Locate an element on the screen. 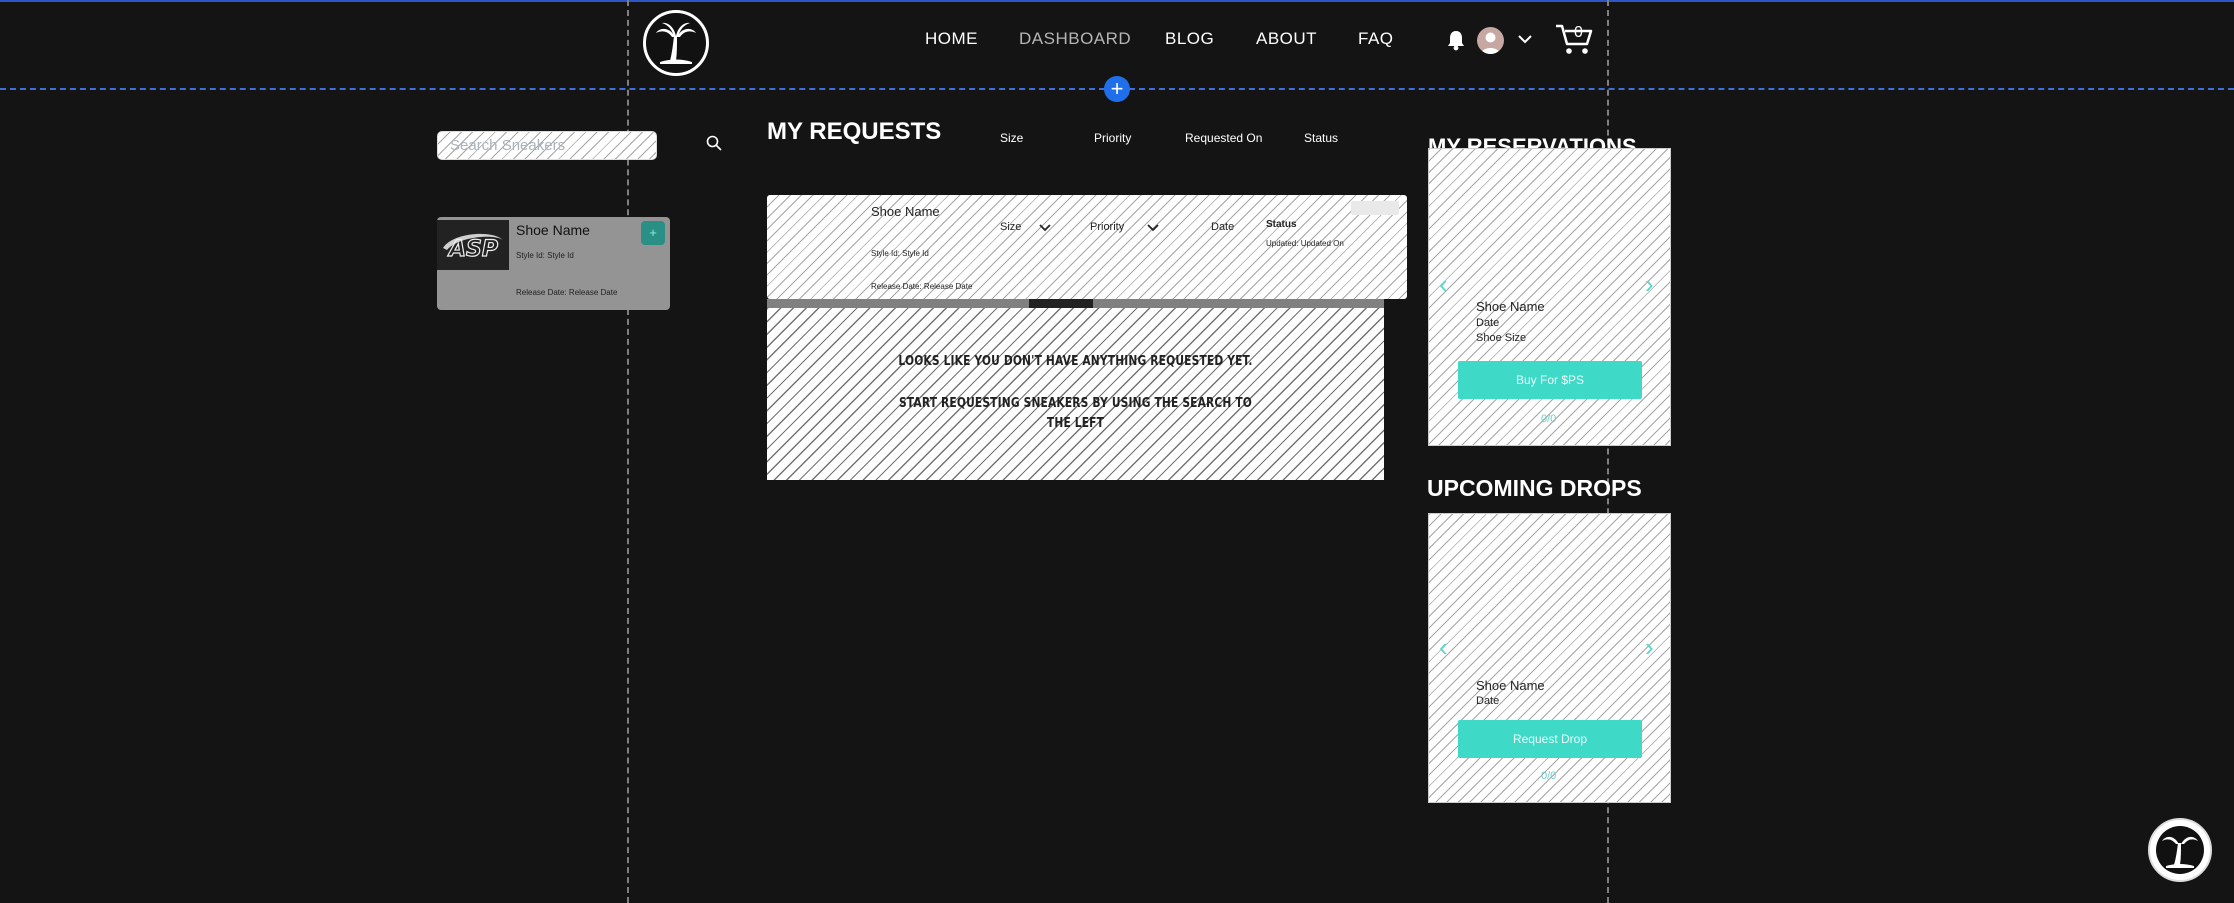  cart-count: 0 is located at coordinates (1578, 32).